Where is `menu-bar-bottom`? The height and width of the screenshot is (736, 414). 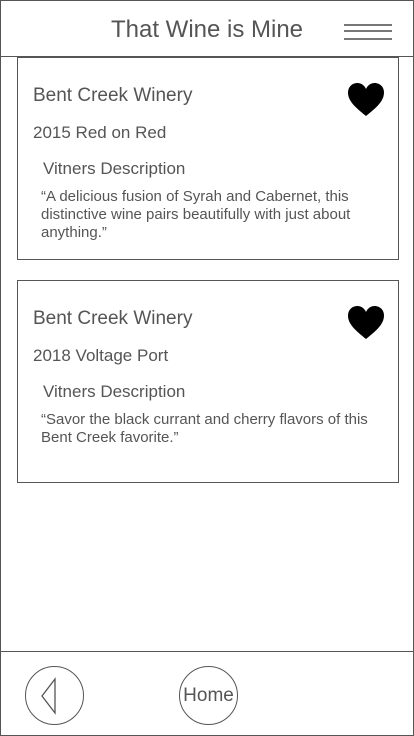 menu-bar-bottom is located at coordinates (368, 39).